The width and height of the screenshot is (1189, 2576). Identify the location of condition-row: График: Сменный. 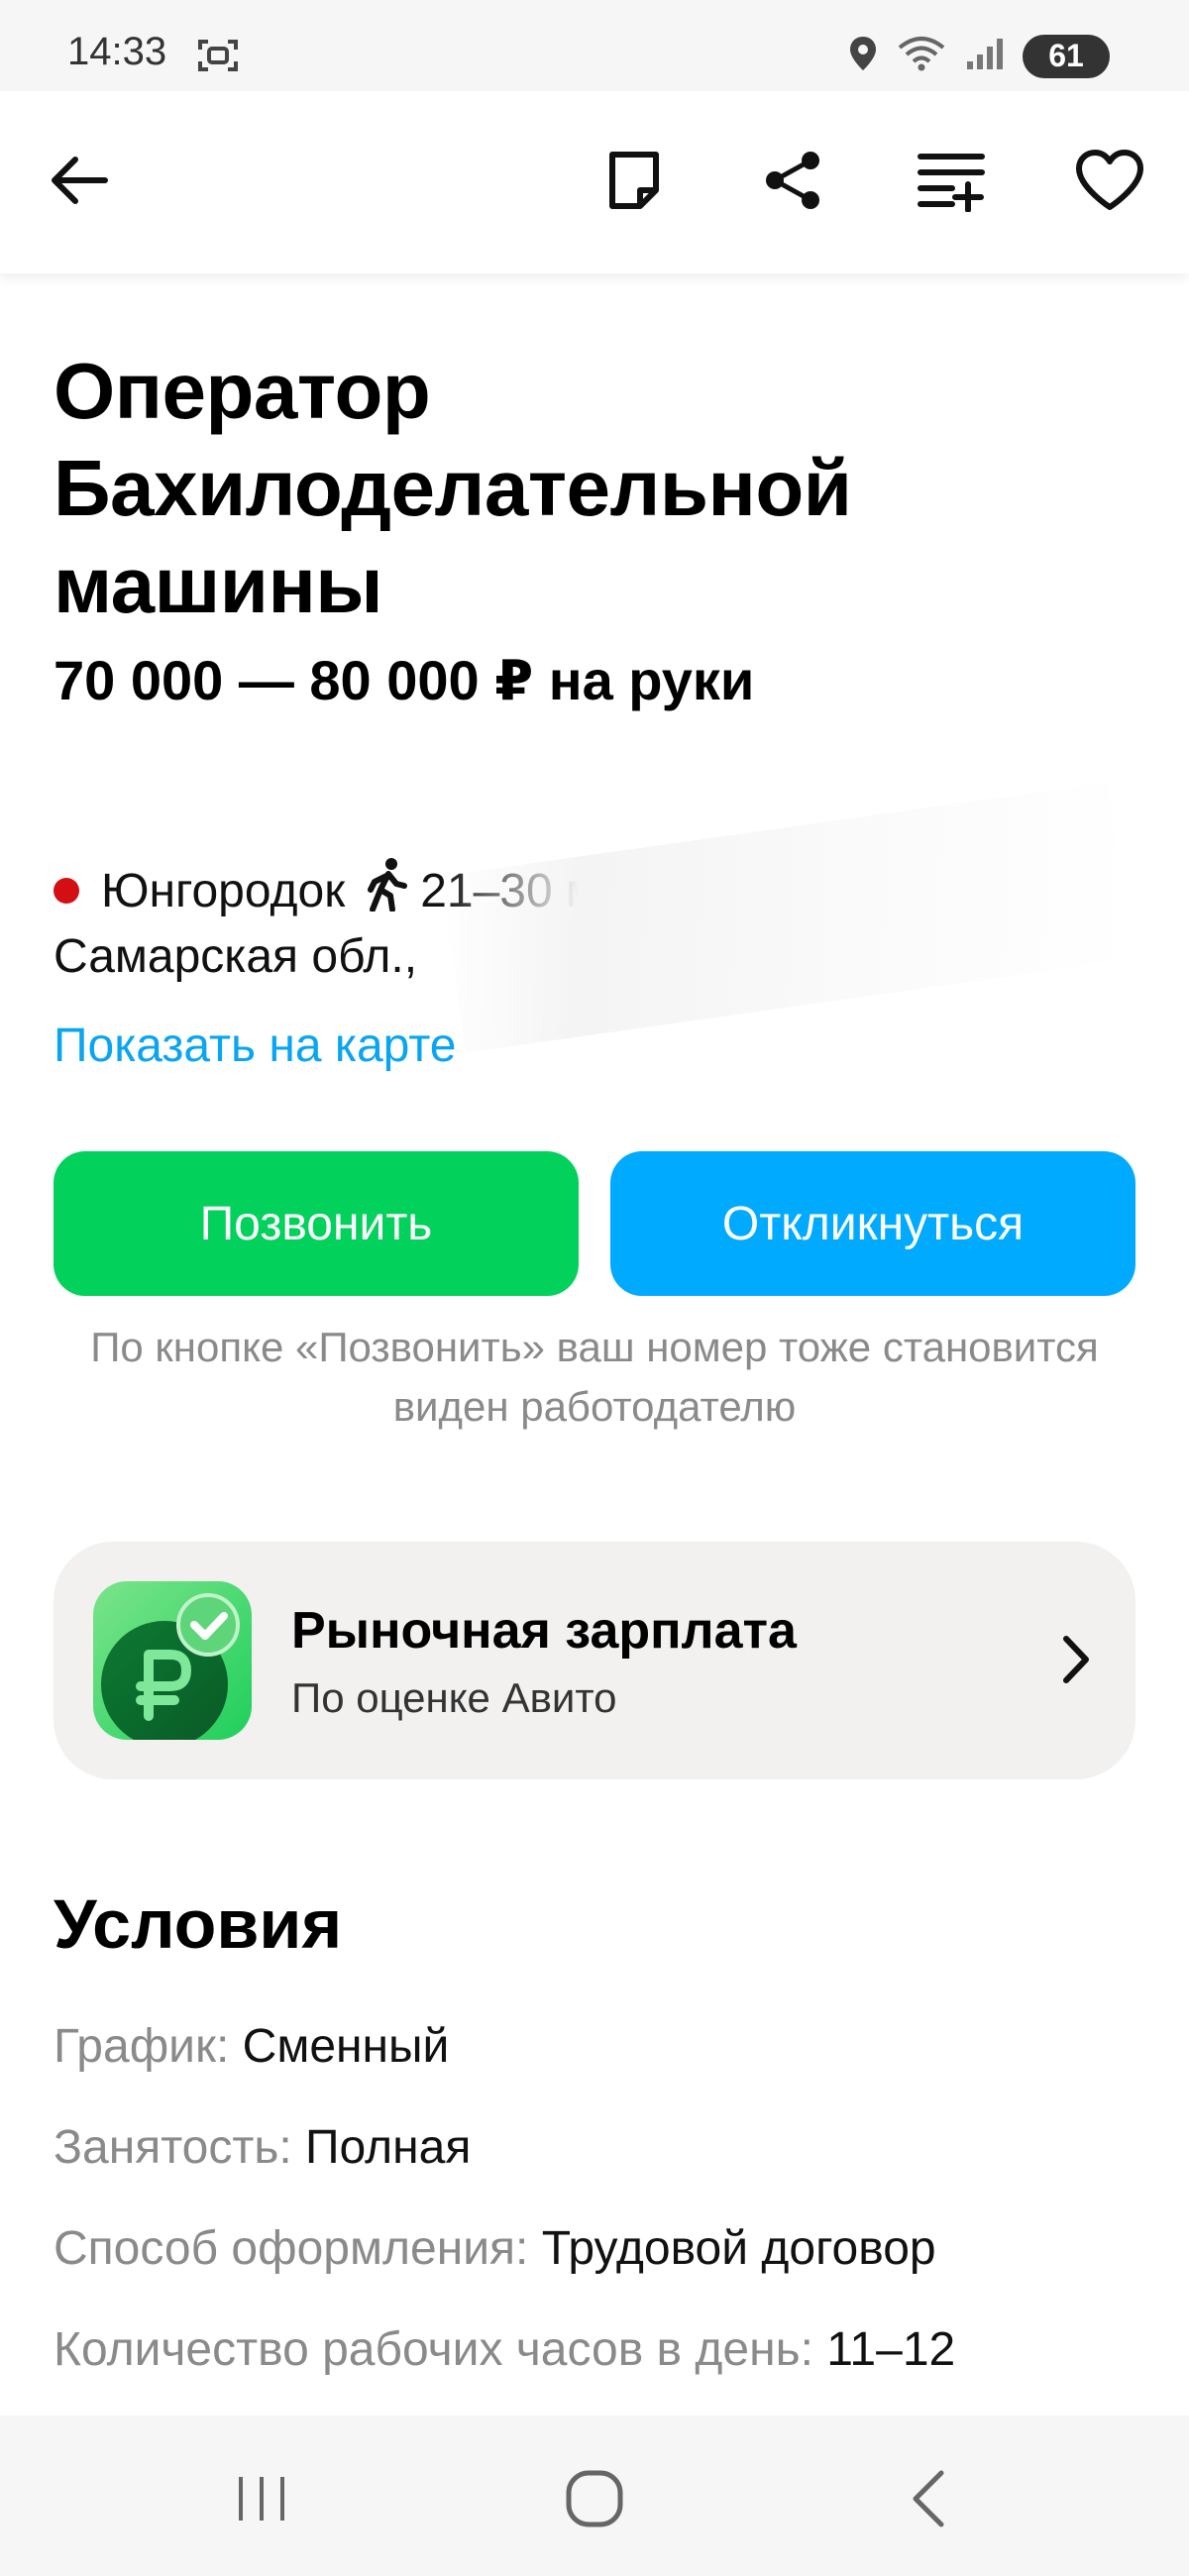
(251, 2046).